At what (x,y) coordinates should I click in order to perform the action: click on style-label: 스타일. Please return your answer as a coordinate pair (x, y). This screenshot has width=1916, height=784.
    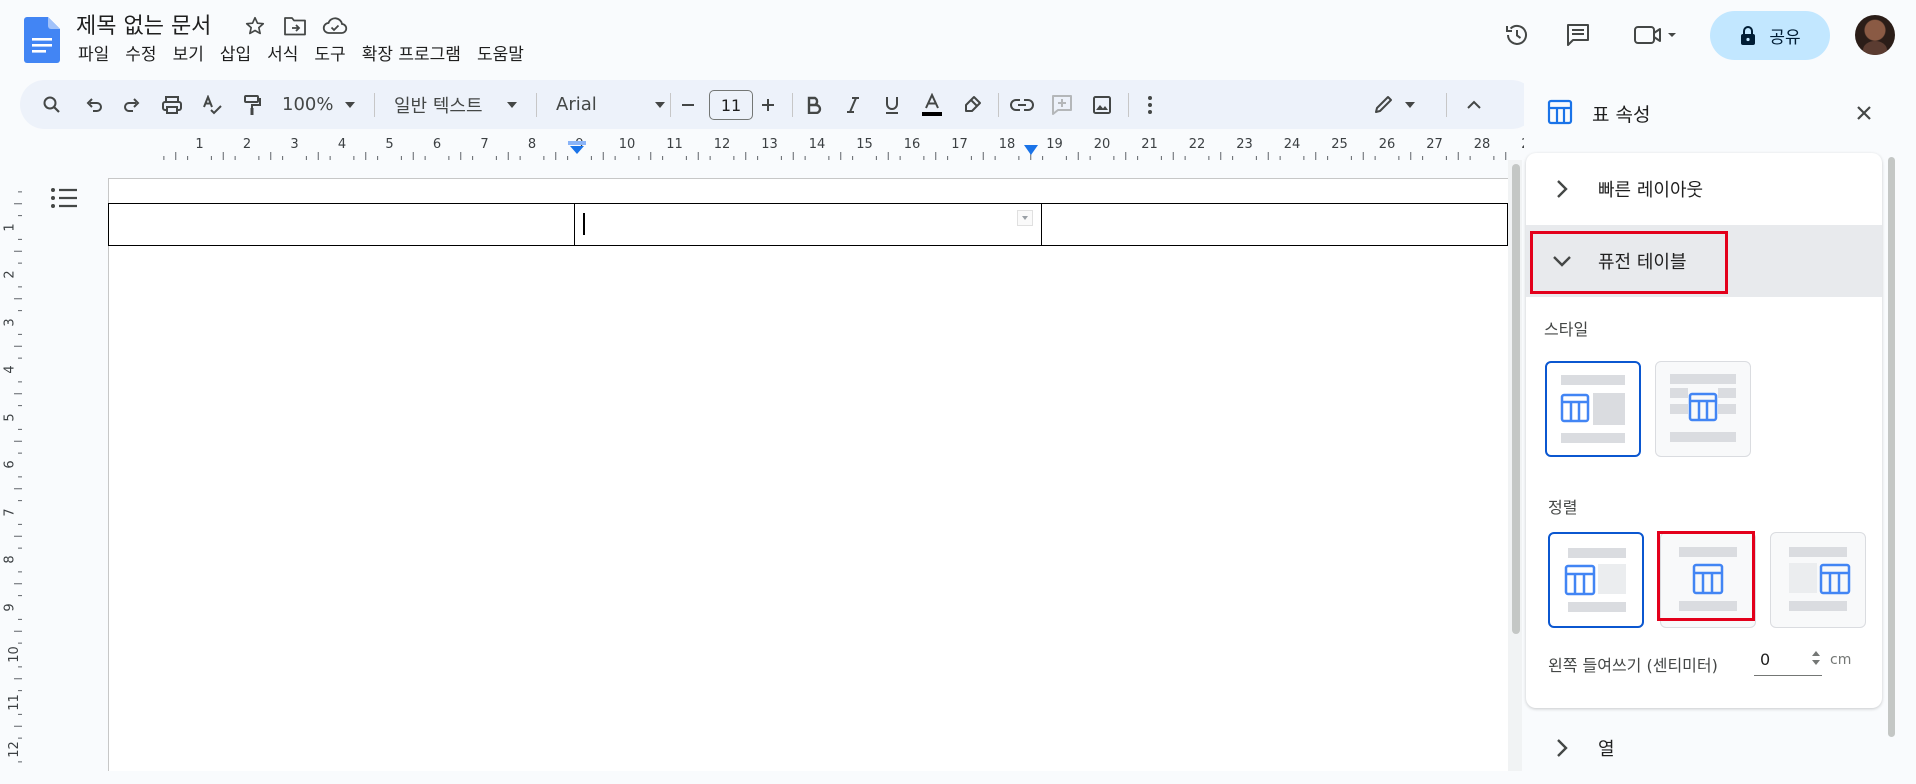
    Looking at the image, I should click on (1566, 329).